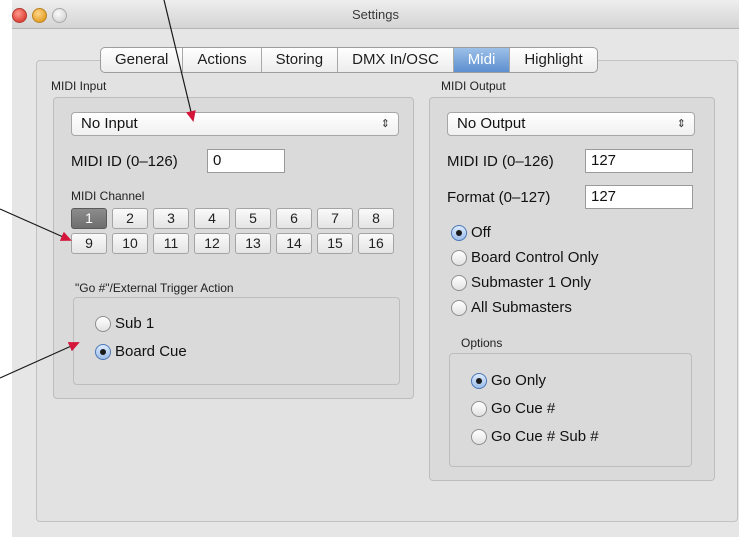 The height and width of the screenshot is (537, 739). Describe the element at coordinates (179, 61) in the screenshot. I see `arrow-to-midi-input-select` at that location.